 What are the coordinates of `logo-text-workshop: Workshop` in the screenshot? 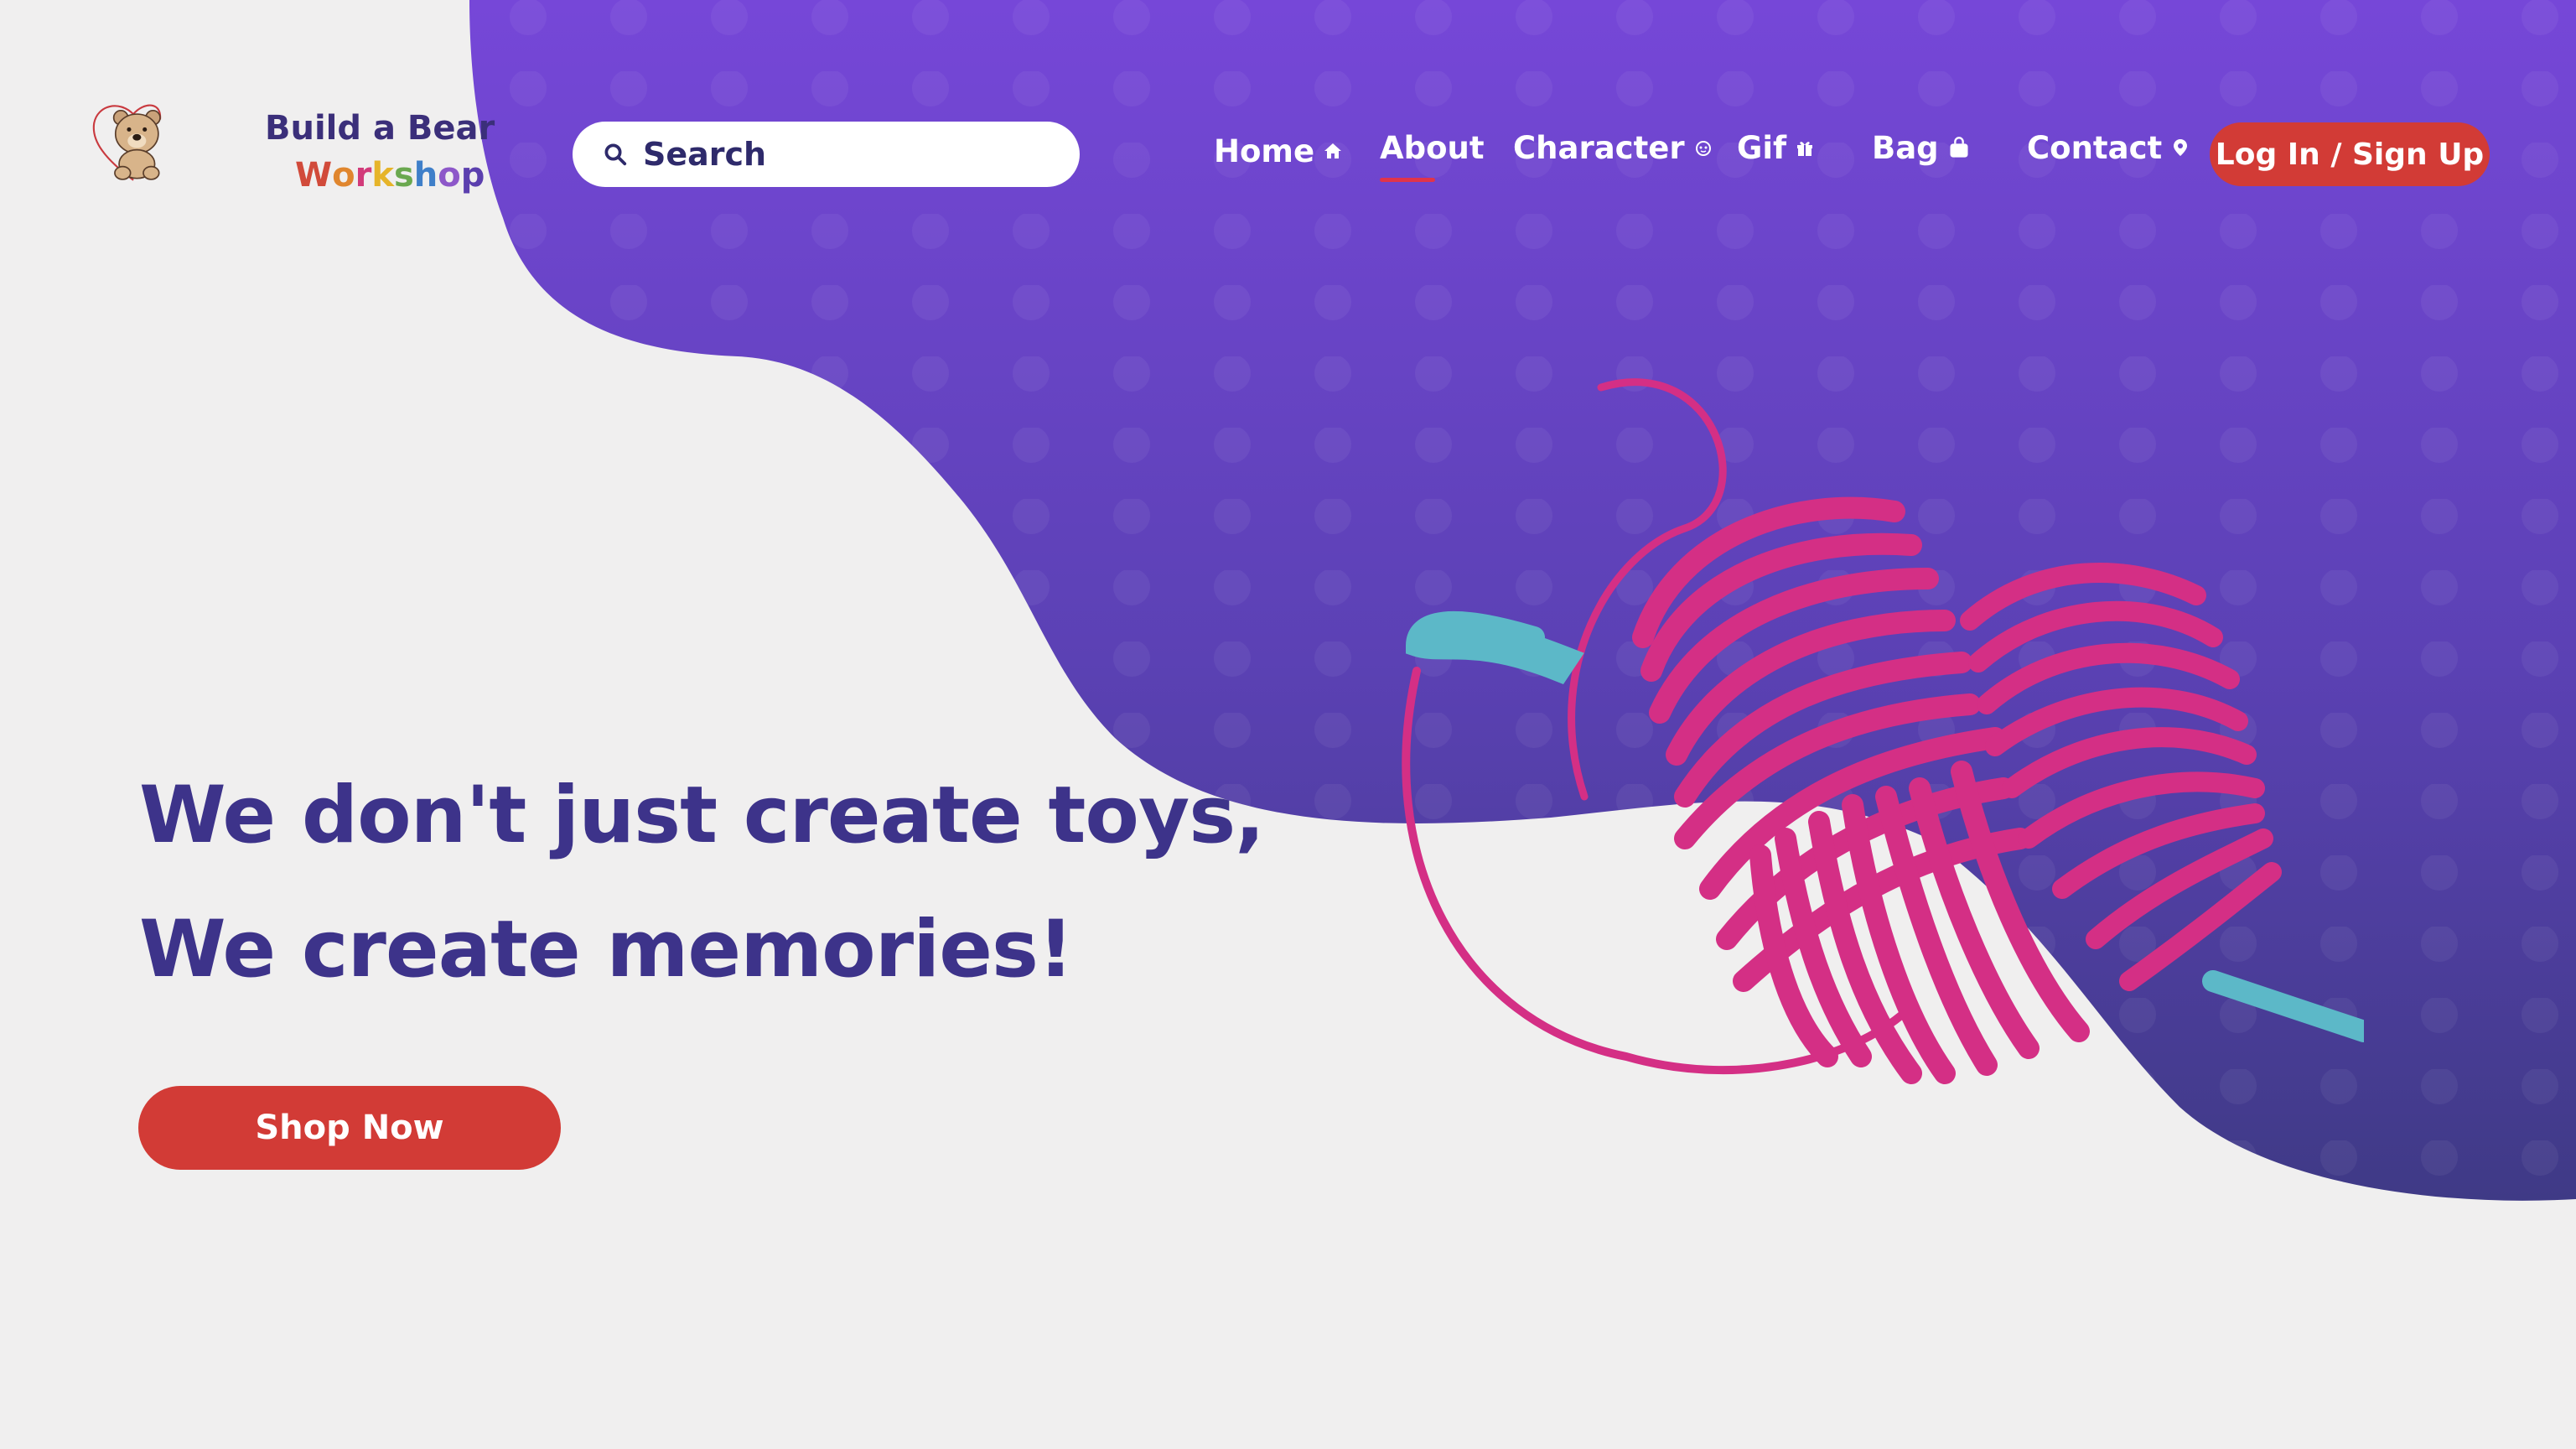 It's located at (390, 175).